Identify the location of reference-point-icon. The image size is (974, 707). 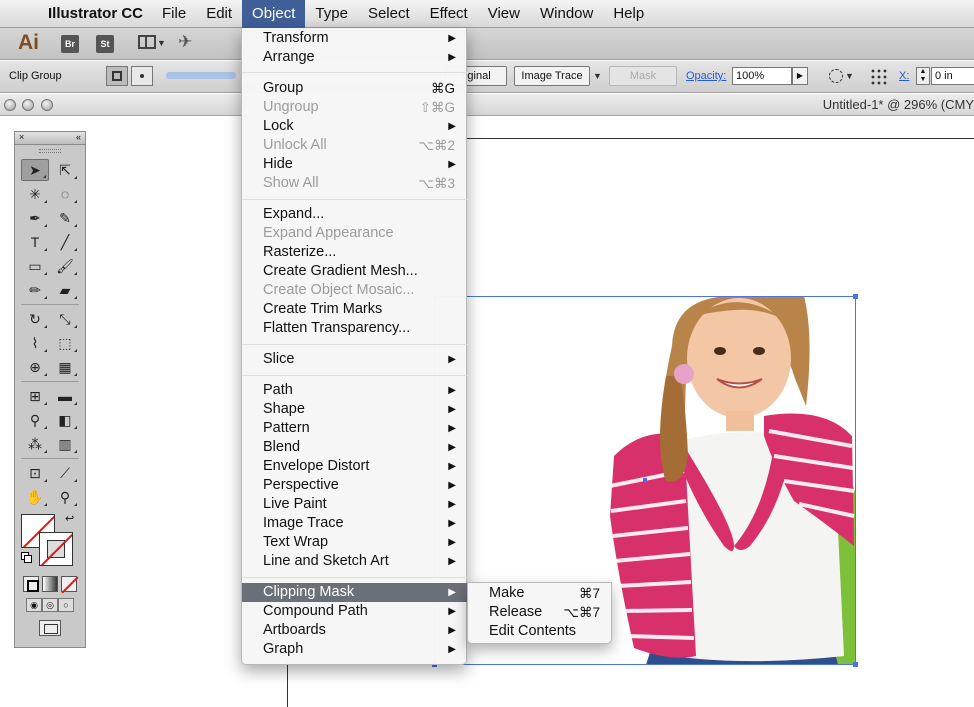
(879, 77).